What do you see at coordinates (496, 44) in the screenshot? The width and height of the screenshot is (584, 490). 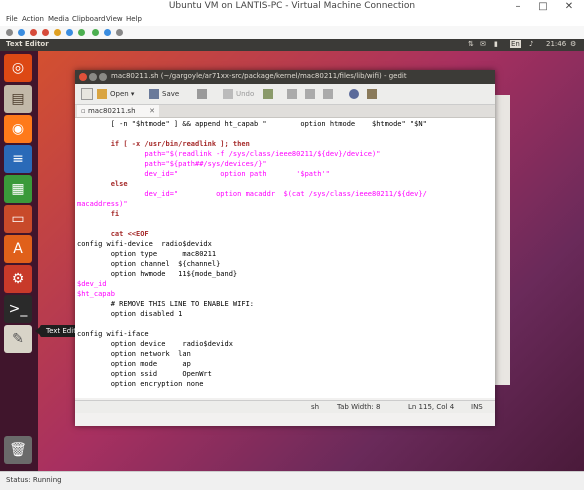 I see `battery-icon: ▮` at bounding box center [496, 44].